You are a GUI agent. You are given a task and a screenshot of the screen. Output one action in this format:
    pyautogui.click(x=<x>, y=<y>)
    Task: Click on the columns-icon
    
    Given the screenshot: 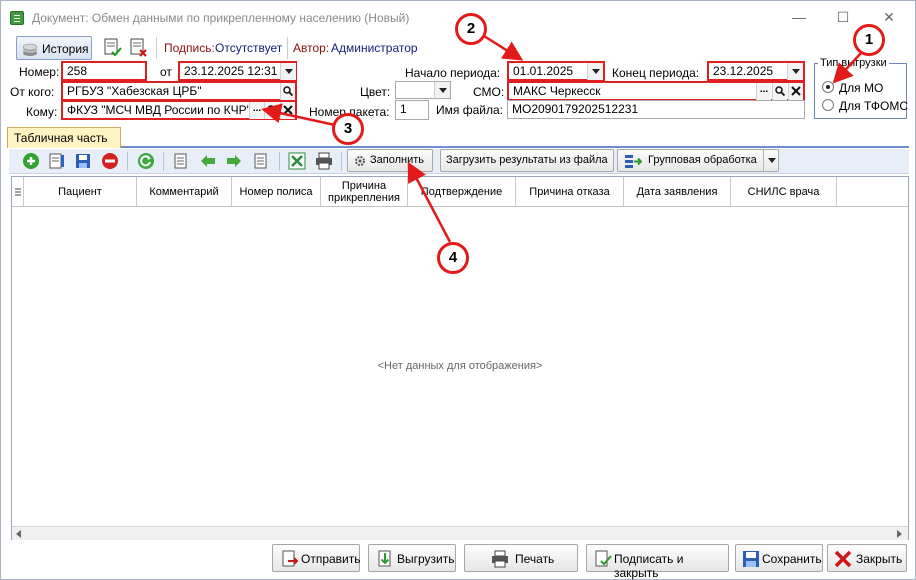 What is the action you would take?
    pyautogui.click(x=17, y=192)
    